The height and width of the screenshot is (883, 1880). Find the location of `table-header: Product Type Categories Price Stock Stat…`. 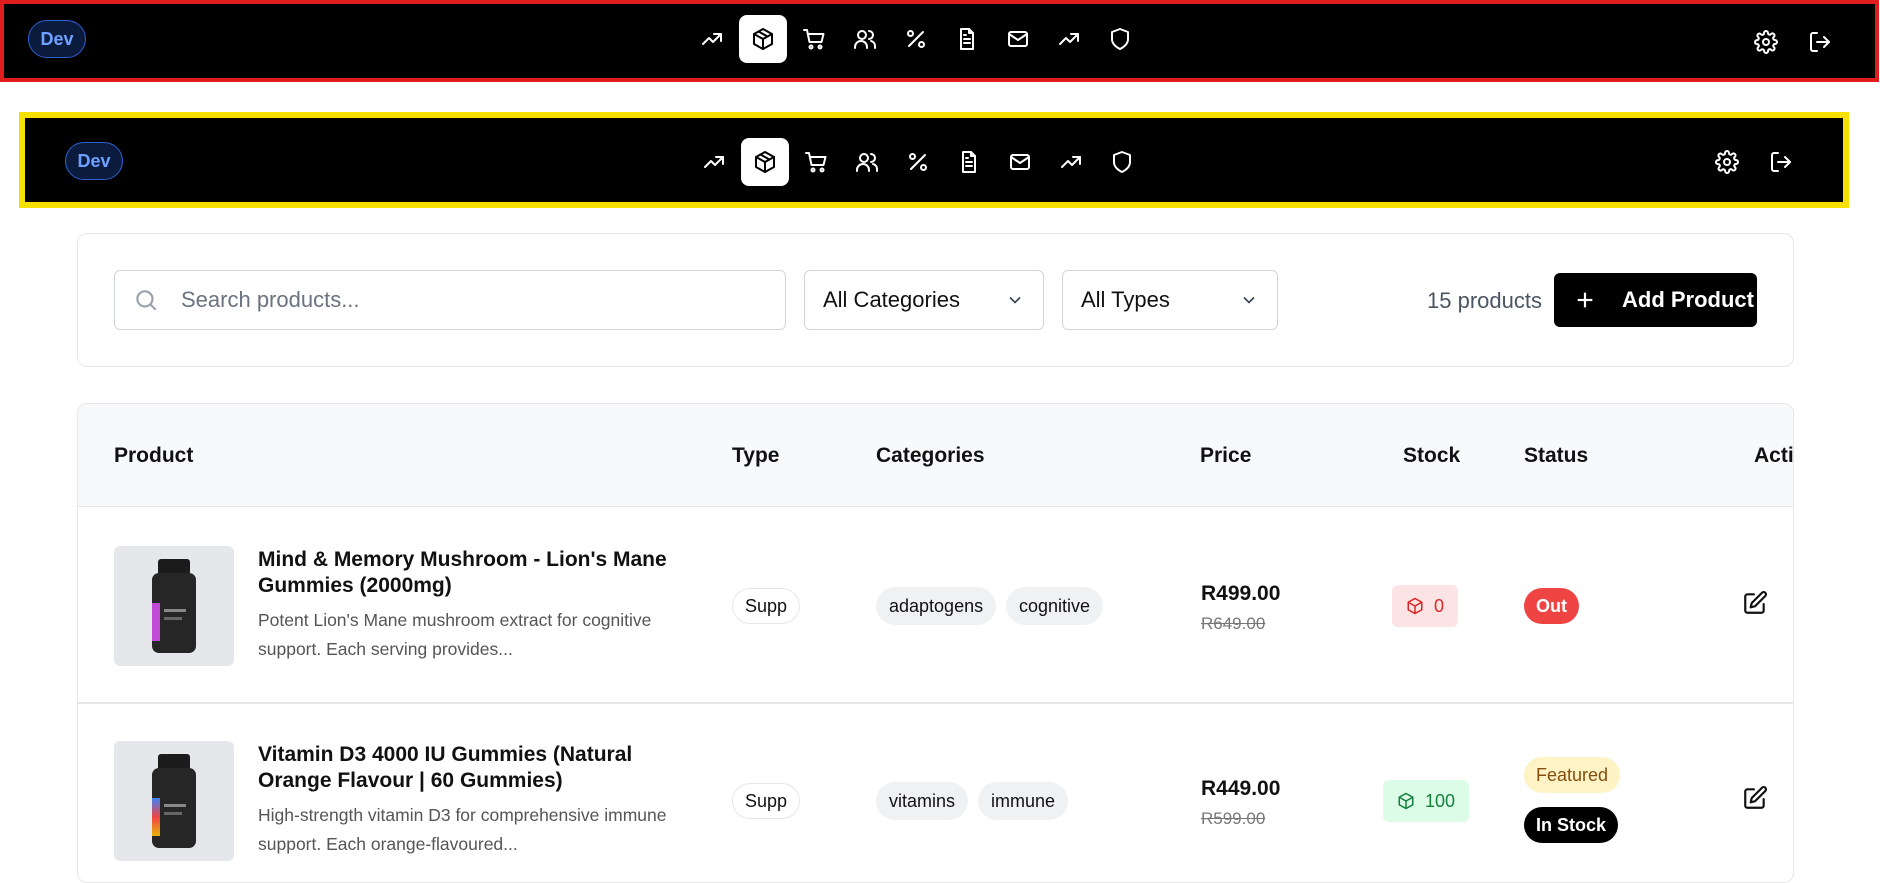

table-header: Product Type Categories Price Stock Stat… is located at coordinates (935, 455).